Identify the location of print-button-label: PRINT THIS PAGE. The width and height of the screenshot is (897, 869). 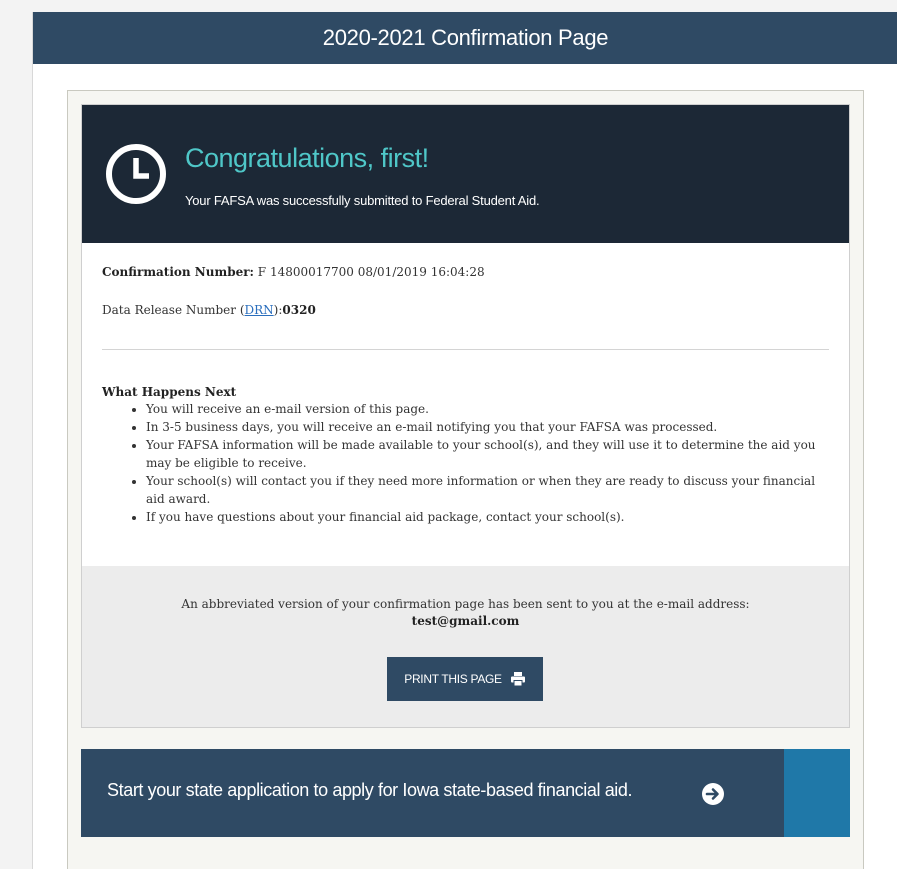
(453, 679).